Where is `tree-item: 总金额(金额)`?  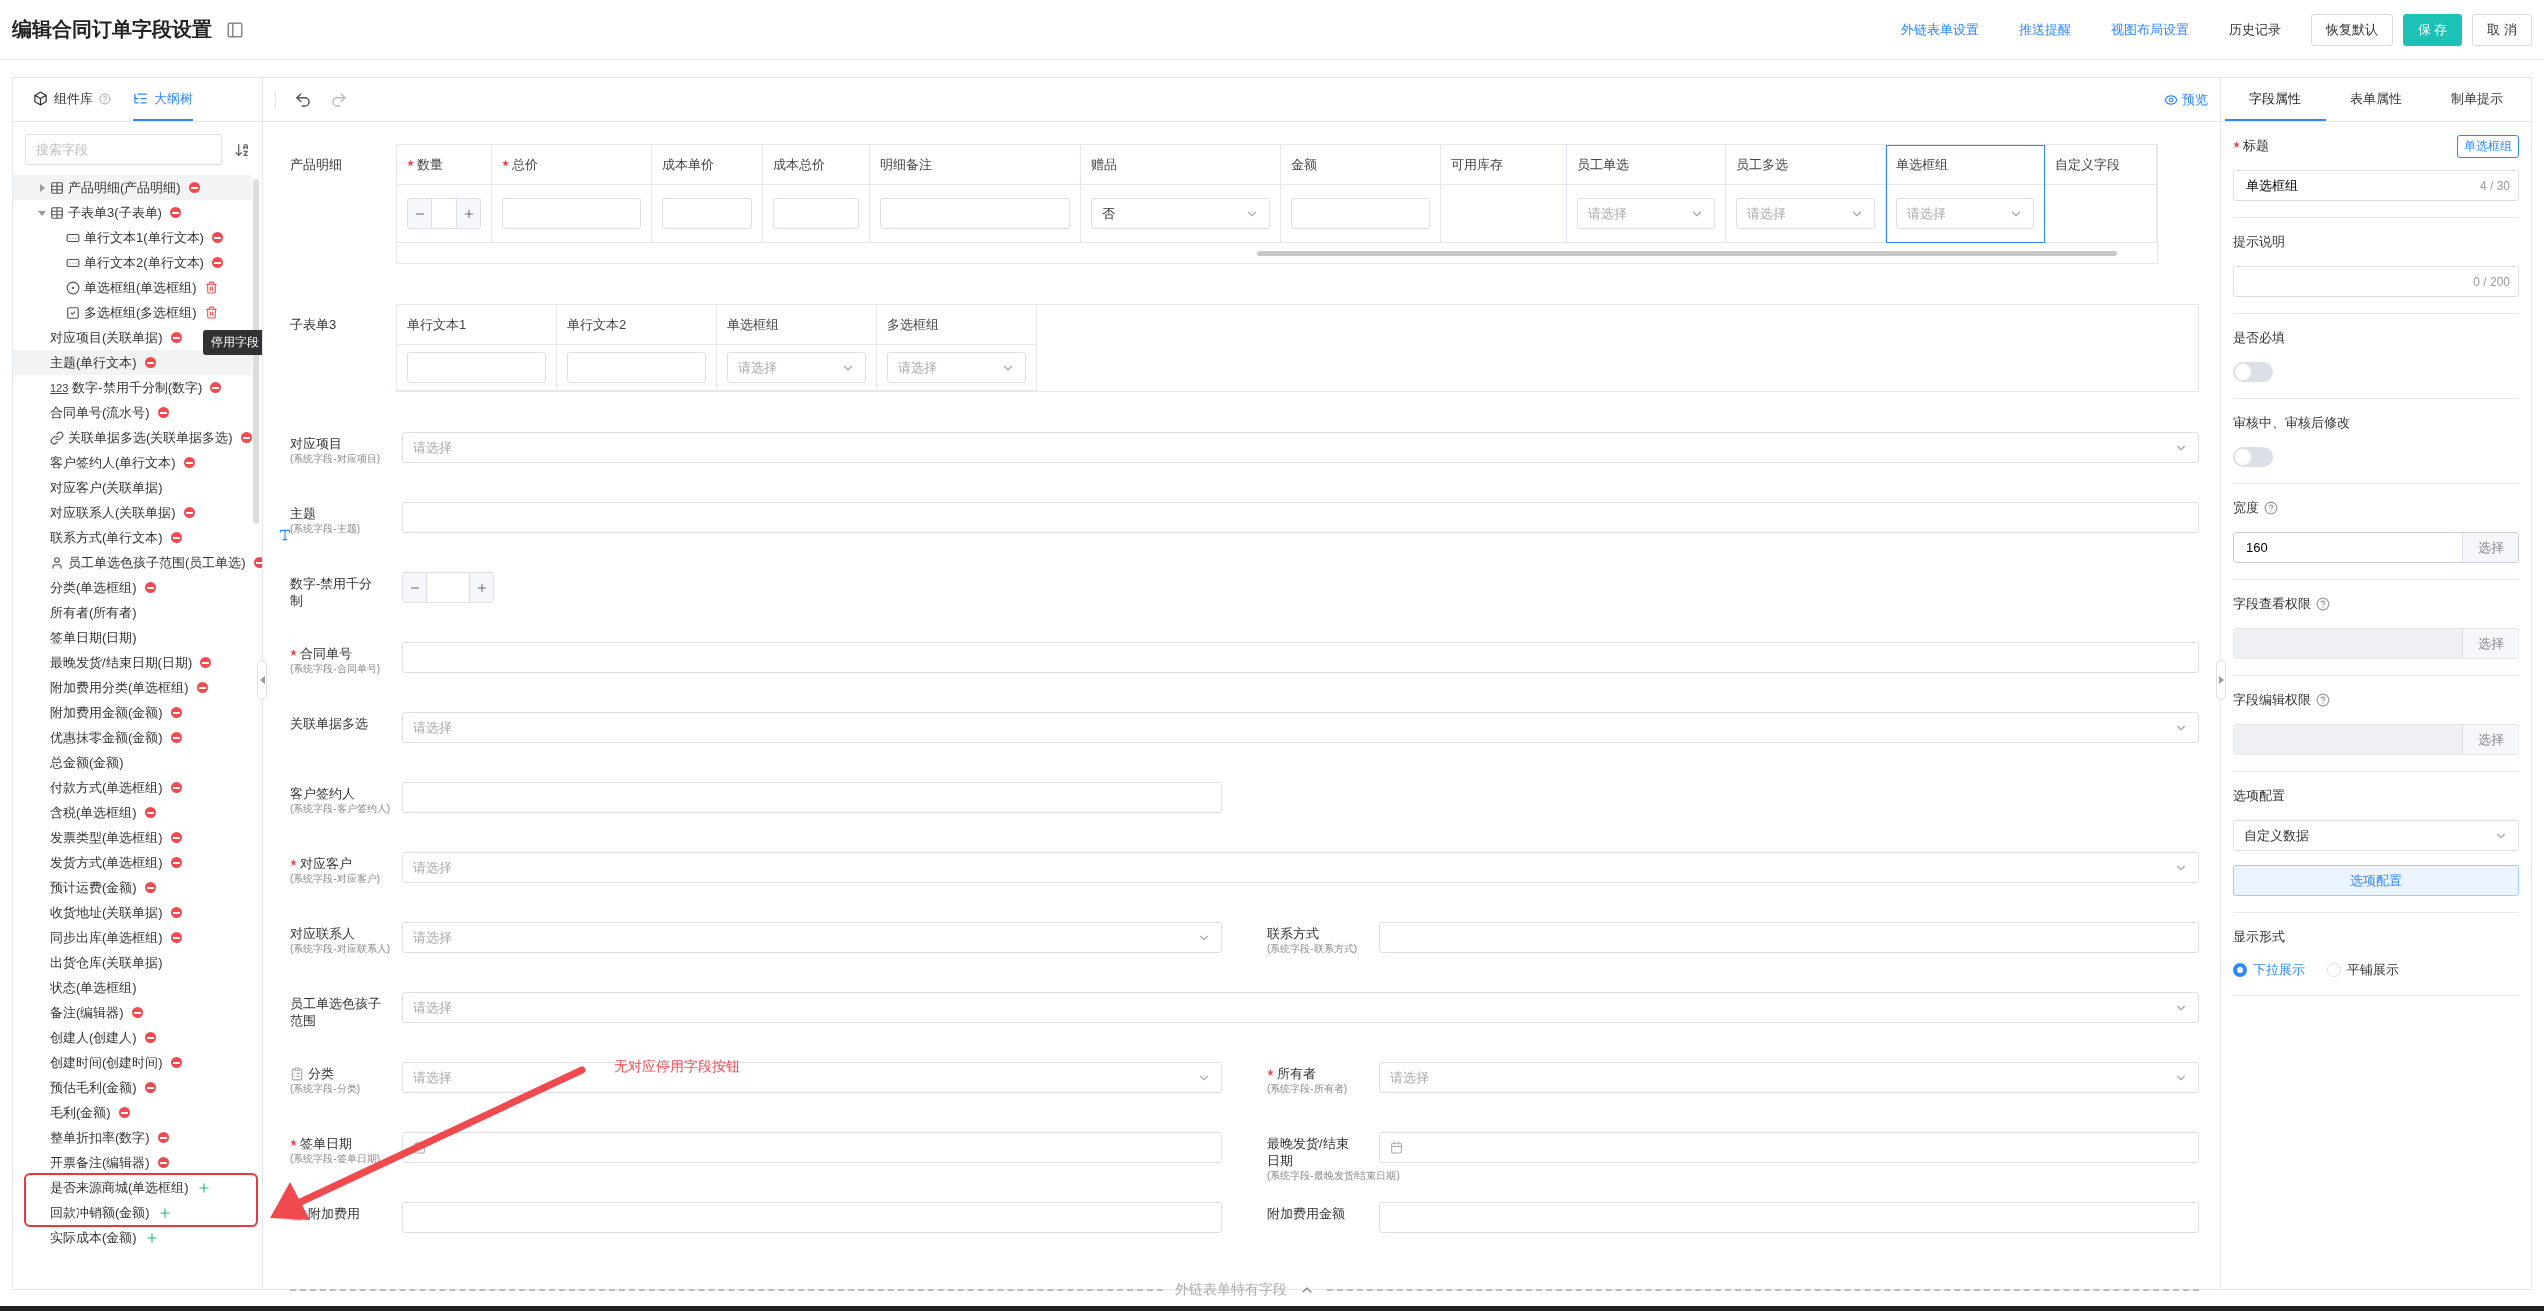 tree-item: 总金额(金额) is located at coordinates (132, 762).